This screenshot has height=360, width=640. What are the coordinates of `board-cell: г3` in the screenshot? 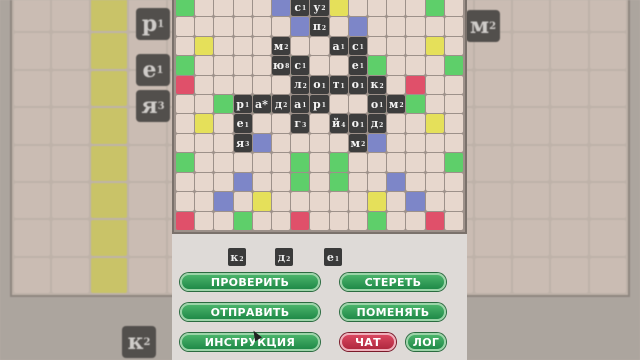 It's located at (300, 123).